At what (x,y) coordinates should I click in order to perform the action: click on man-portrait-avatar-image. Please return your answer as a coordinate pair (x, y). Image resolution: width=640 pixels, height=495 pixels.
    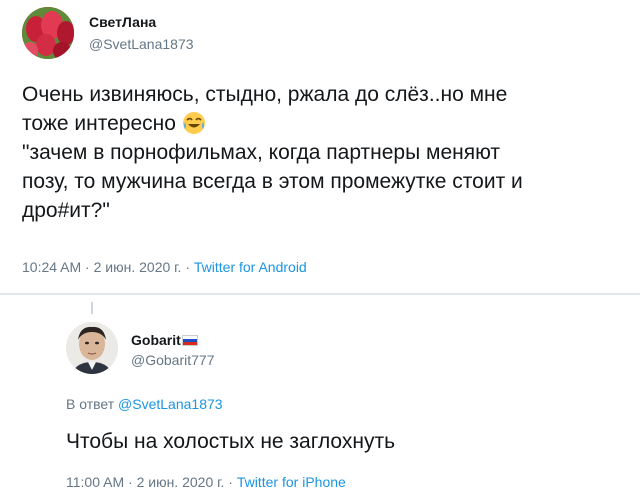
    Looking at the image, I should click on (92, 348).